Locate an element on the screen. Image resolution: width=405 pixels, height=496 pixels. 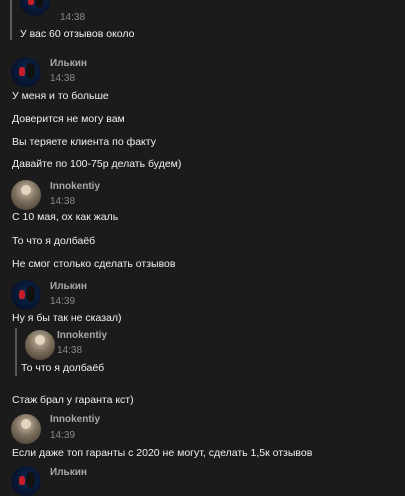
message-text: У меня и то больше is located at coordinates (60, 96).